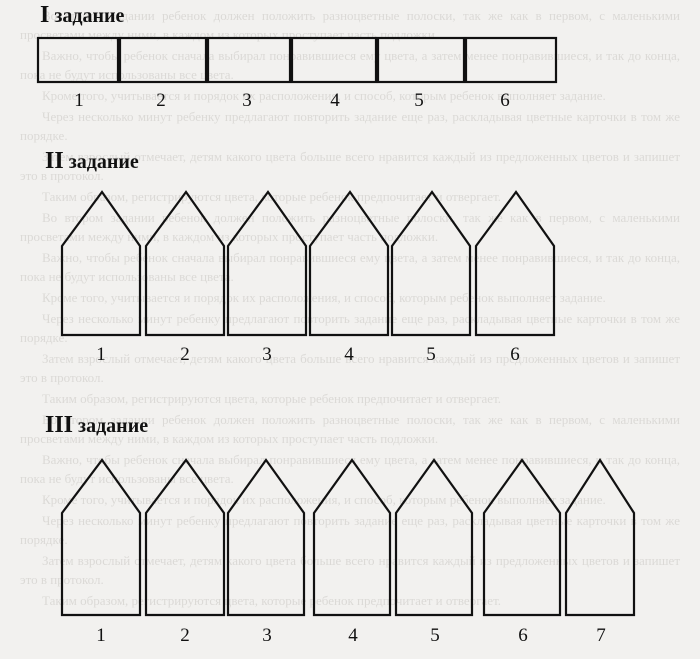 This screenshot has width=700, height=659. I want to click on strip-label-6: 6, so click(505, 100).